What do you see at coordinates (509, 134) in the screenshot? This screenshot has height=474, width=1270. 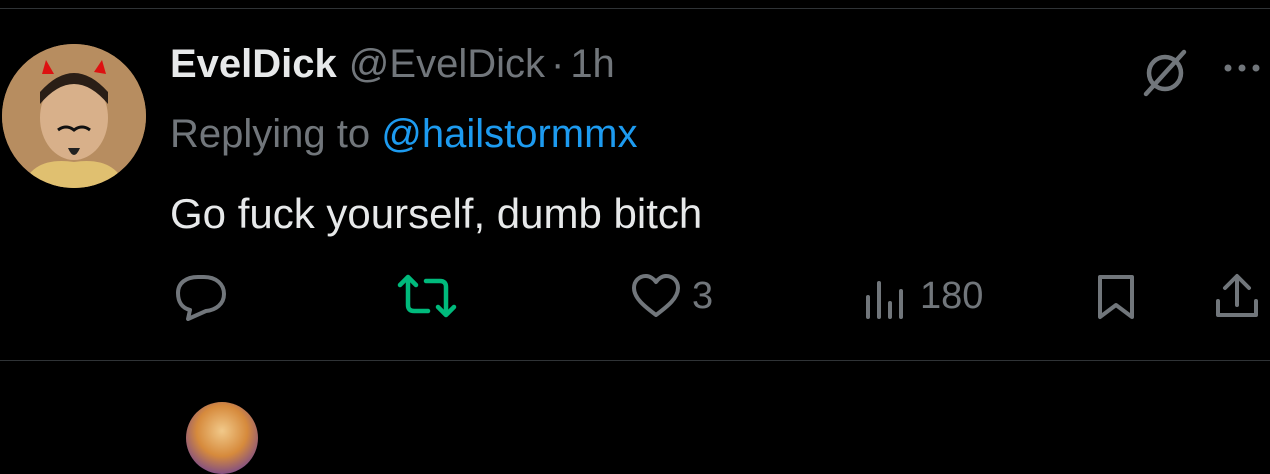 I see `reply-handle-link: @hailstormmx` at bounding box center [509, 134].